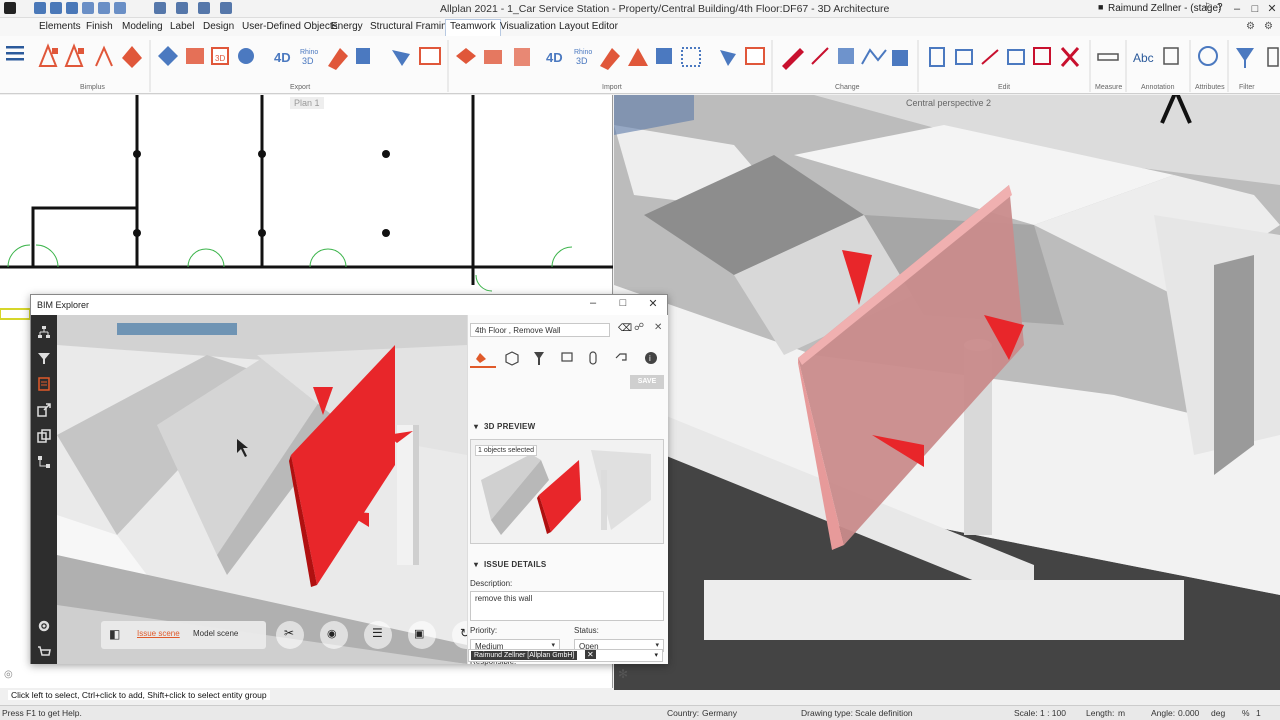 Image resolution: width=1280 pixels, height=720 pixels. What do you see at coordinates (565, 655) in the screenshot?
I see `responsible-field: Raimund Zellner [Allplan GmbH] ✕ ▾` at bounding box center [565, 655].